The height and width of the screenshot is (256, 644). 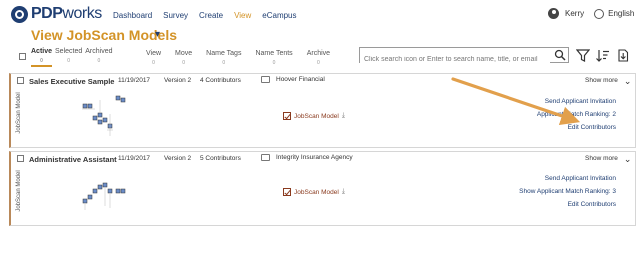 I want to click on sort-icon, so click(x=603, y=55).